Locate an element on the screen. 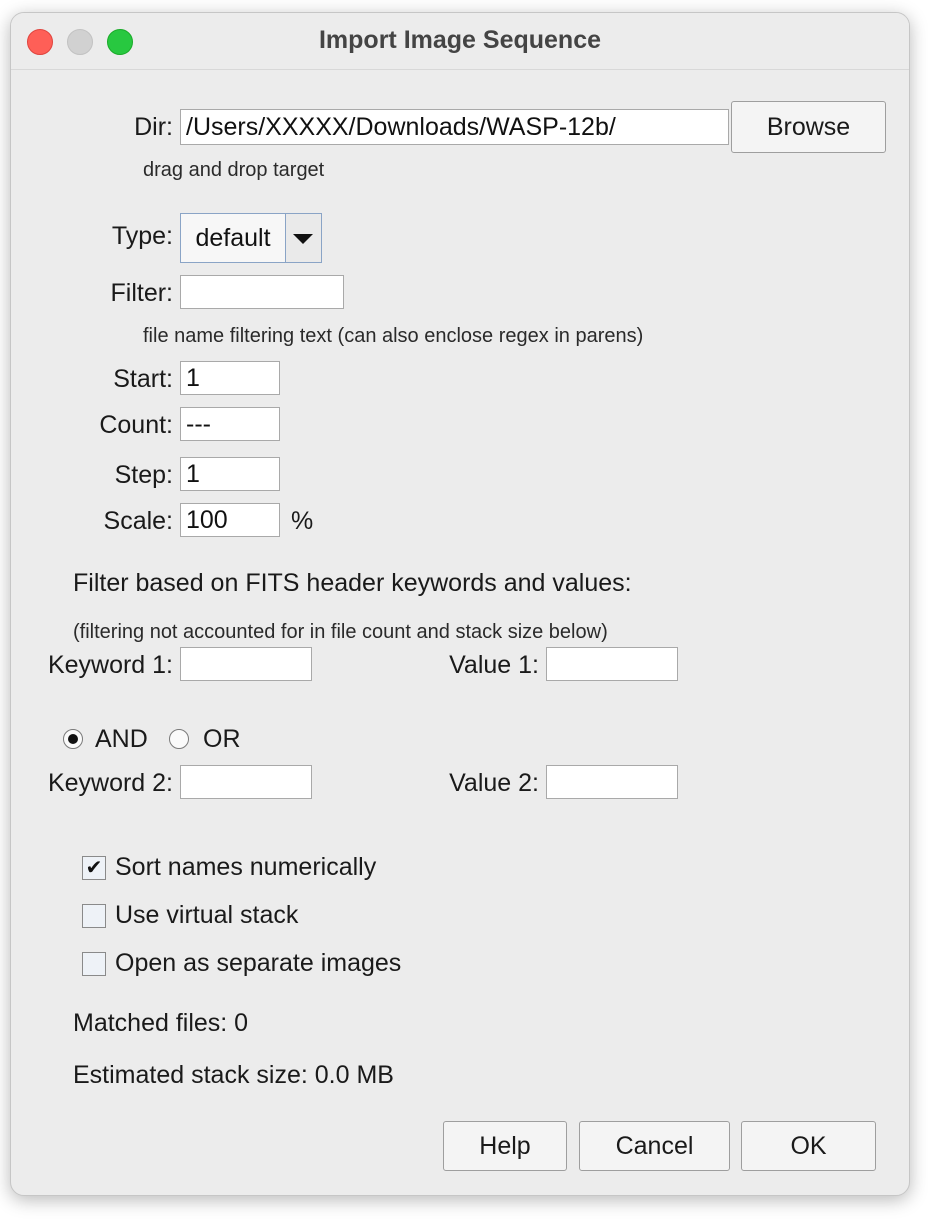 This screenshot has height=1219, width=928. dir-hint: drag and drop target is located at coordinates (234, 170).